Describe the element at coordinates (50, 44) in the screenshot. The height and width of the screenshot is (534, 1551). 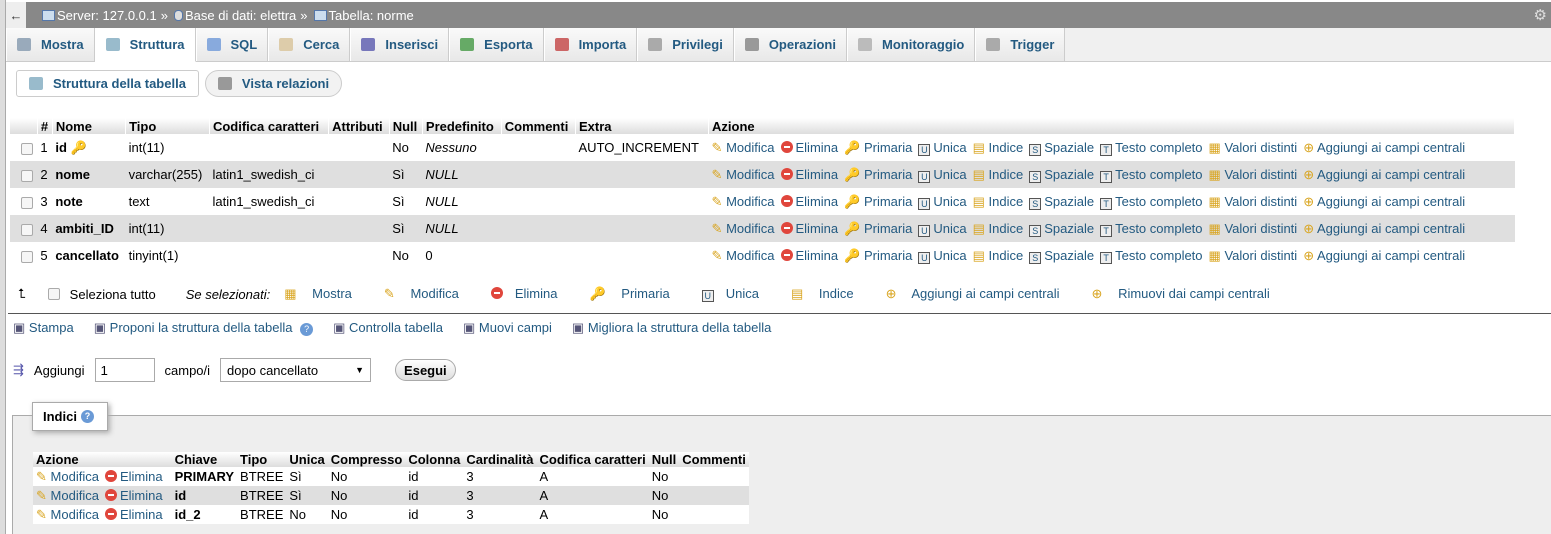
I see `tab-mostra: Mostra` at that location.